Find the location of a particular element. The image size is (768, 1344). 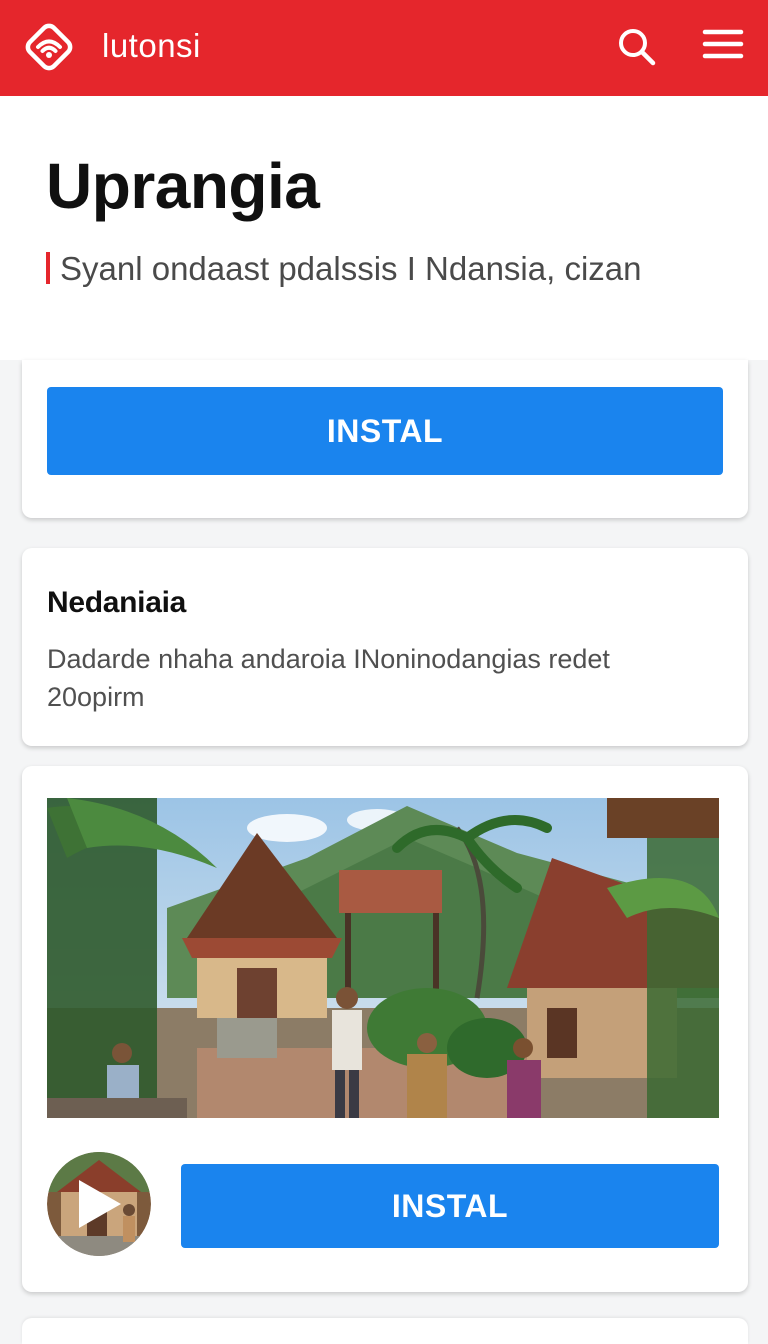

accent-marker is located at coordinates (48, 268).